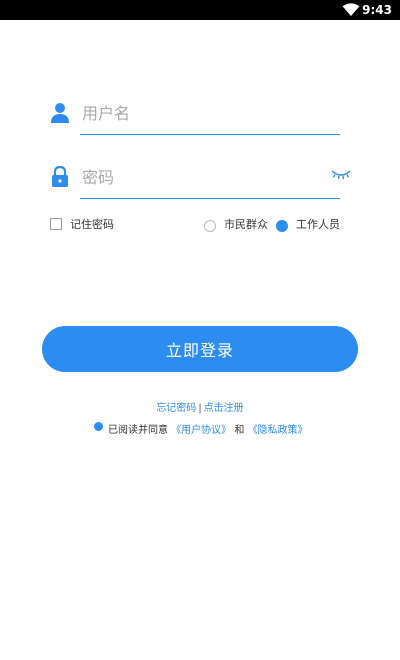 The image size is (400, 660). I want to click on radio-staff, so click(282, 226).